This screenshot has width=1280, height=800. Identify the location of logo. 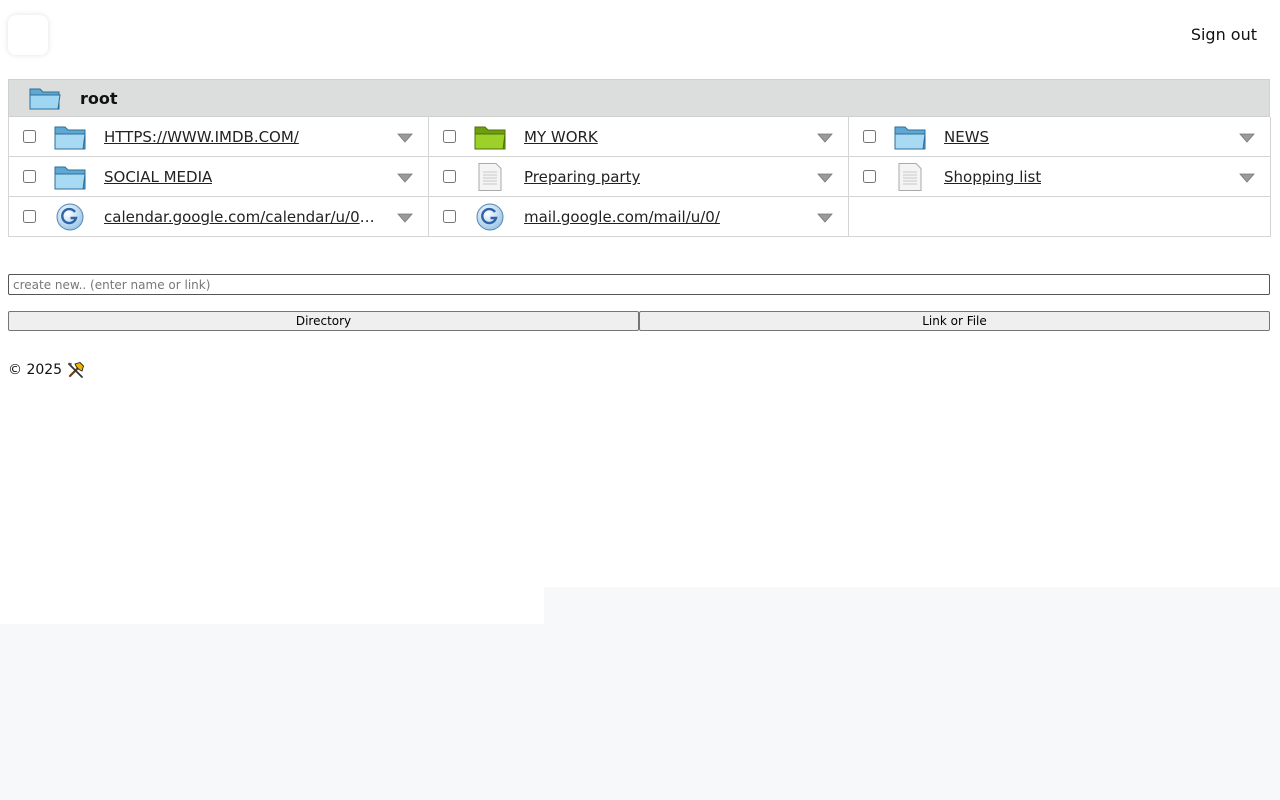
(28, 35).